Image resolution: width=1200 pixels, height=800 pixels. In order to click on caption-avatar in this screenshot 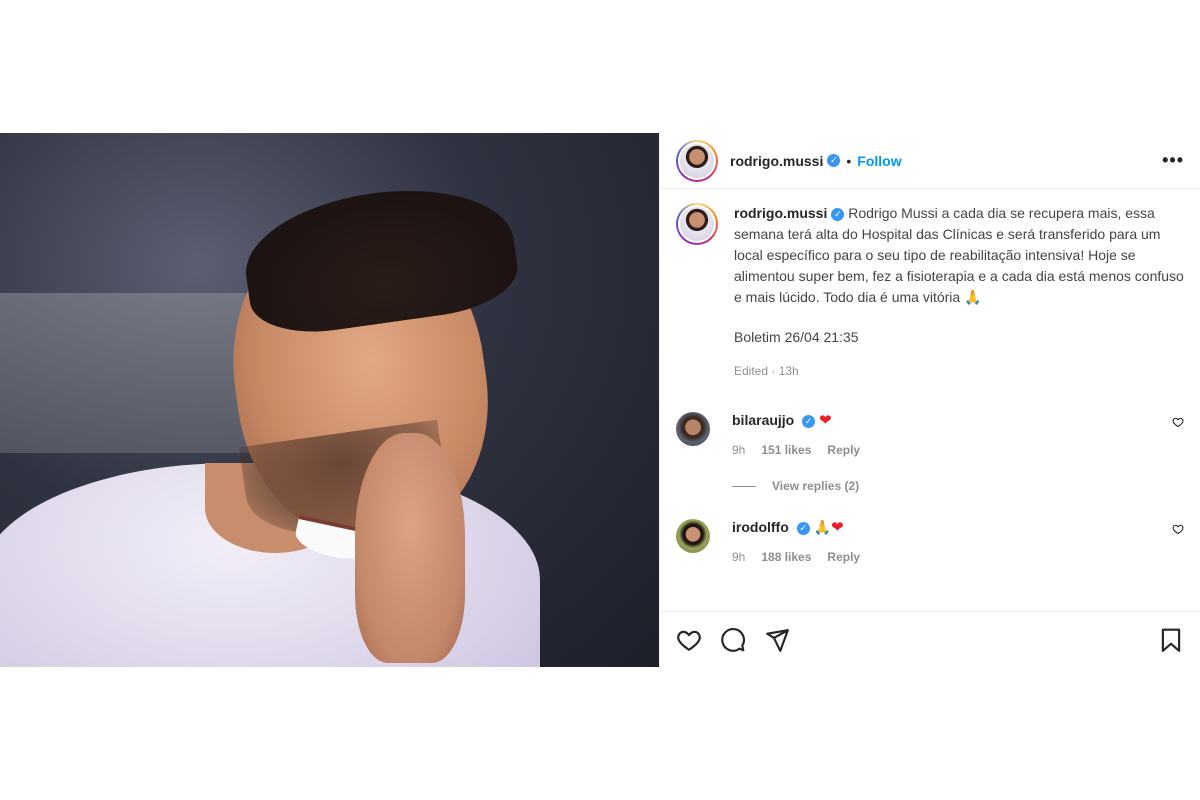, I will do `click(697, 224)`.